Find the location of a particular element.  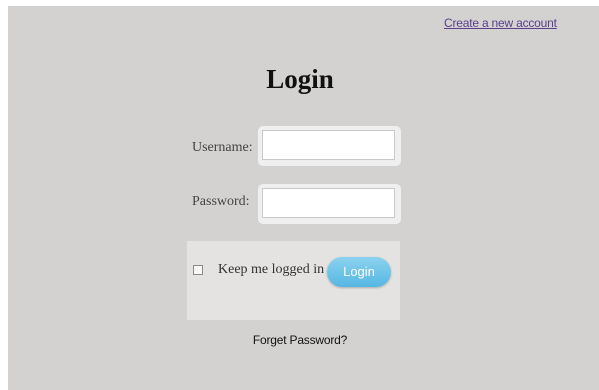

login-button: Login is located at coordinates (359, 272).